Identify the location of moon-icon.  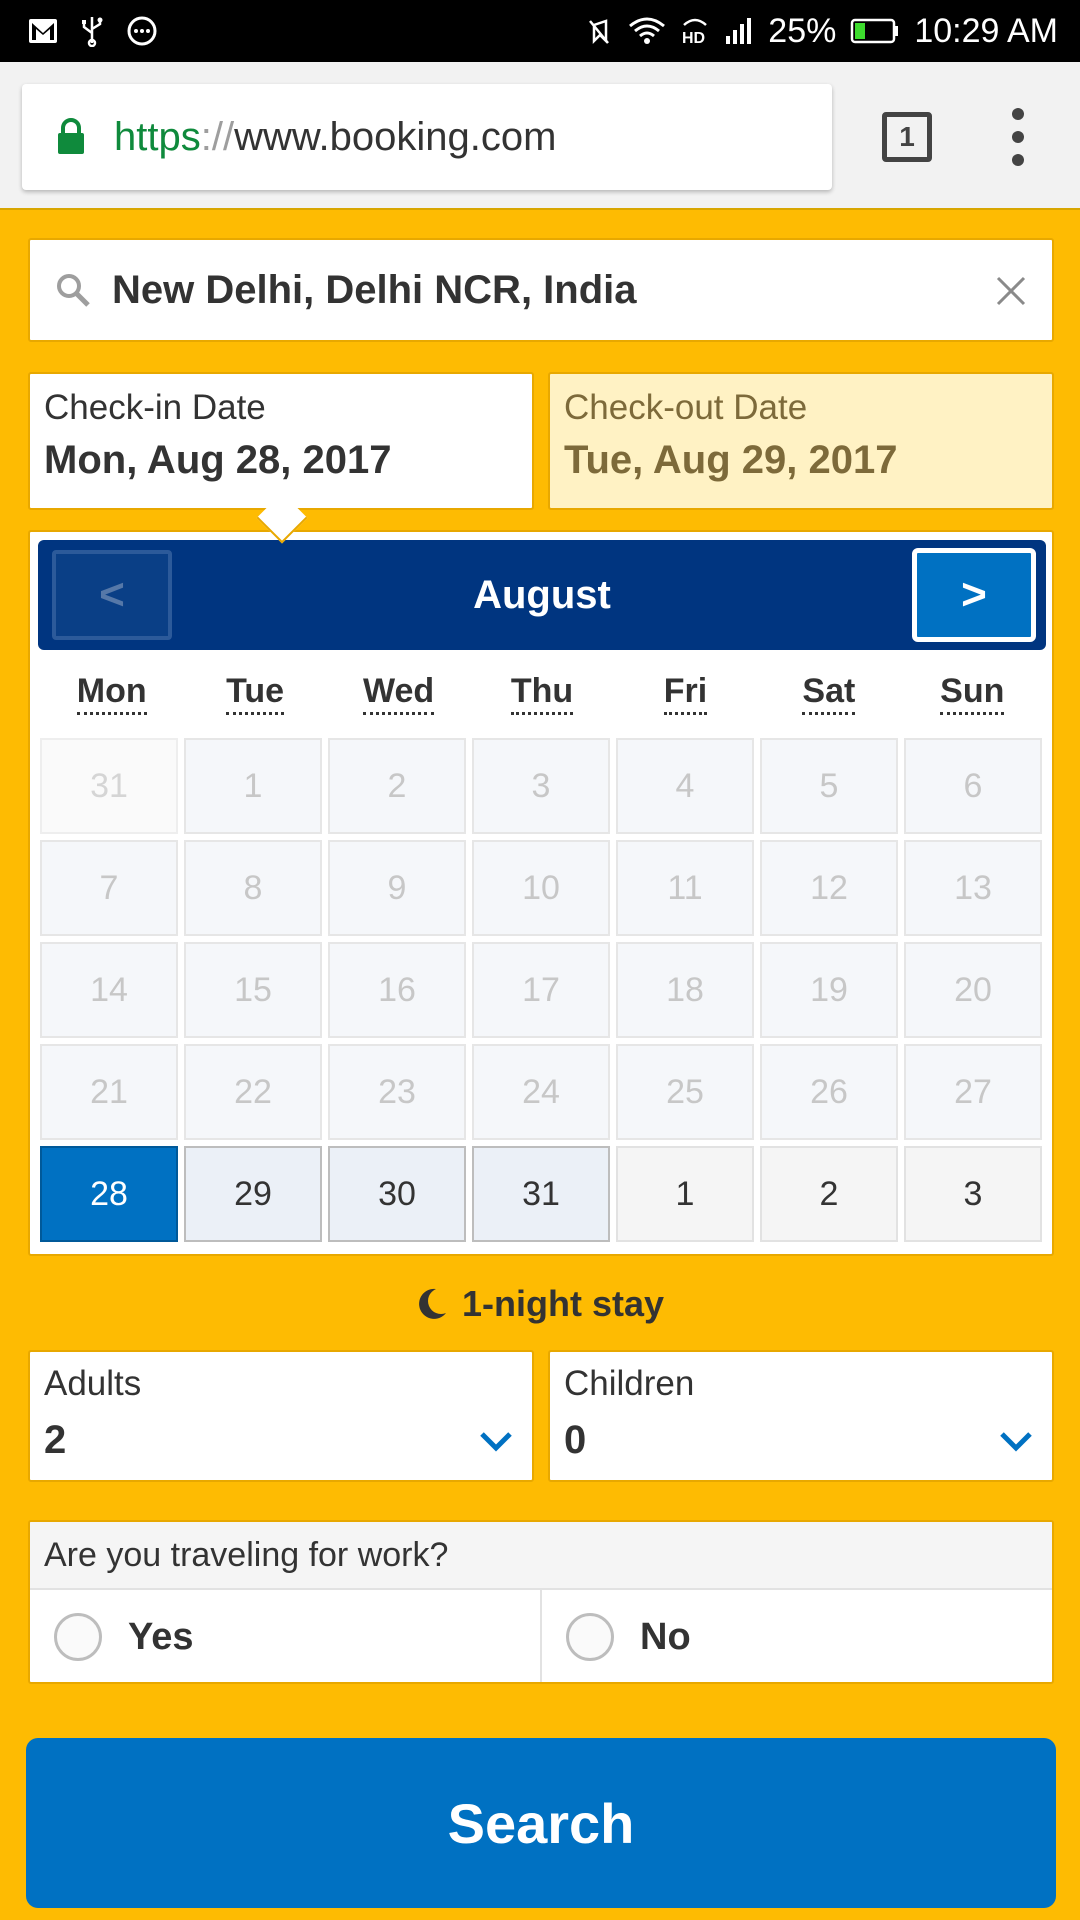
(432, 1304).